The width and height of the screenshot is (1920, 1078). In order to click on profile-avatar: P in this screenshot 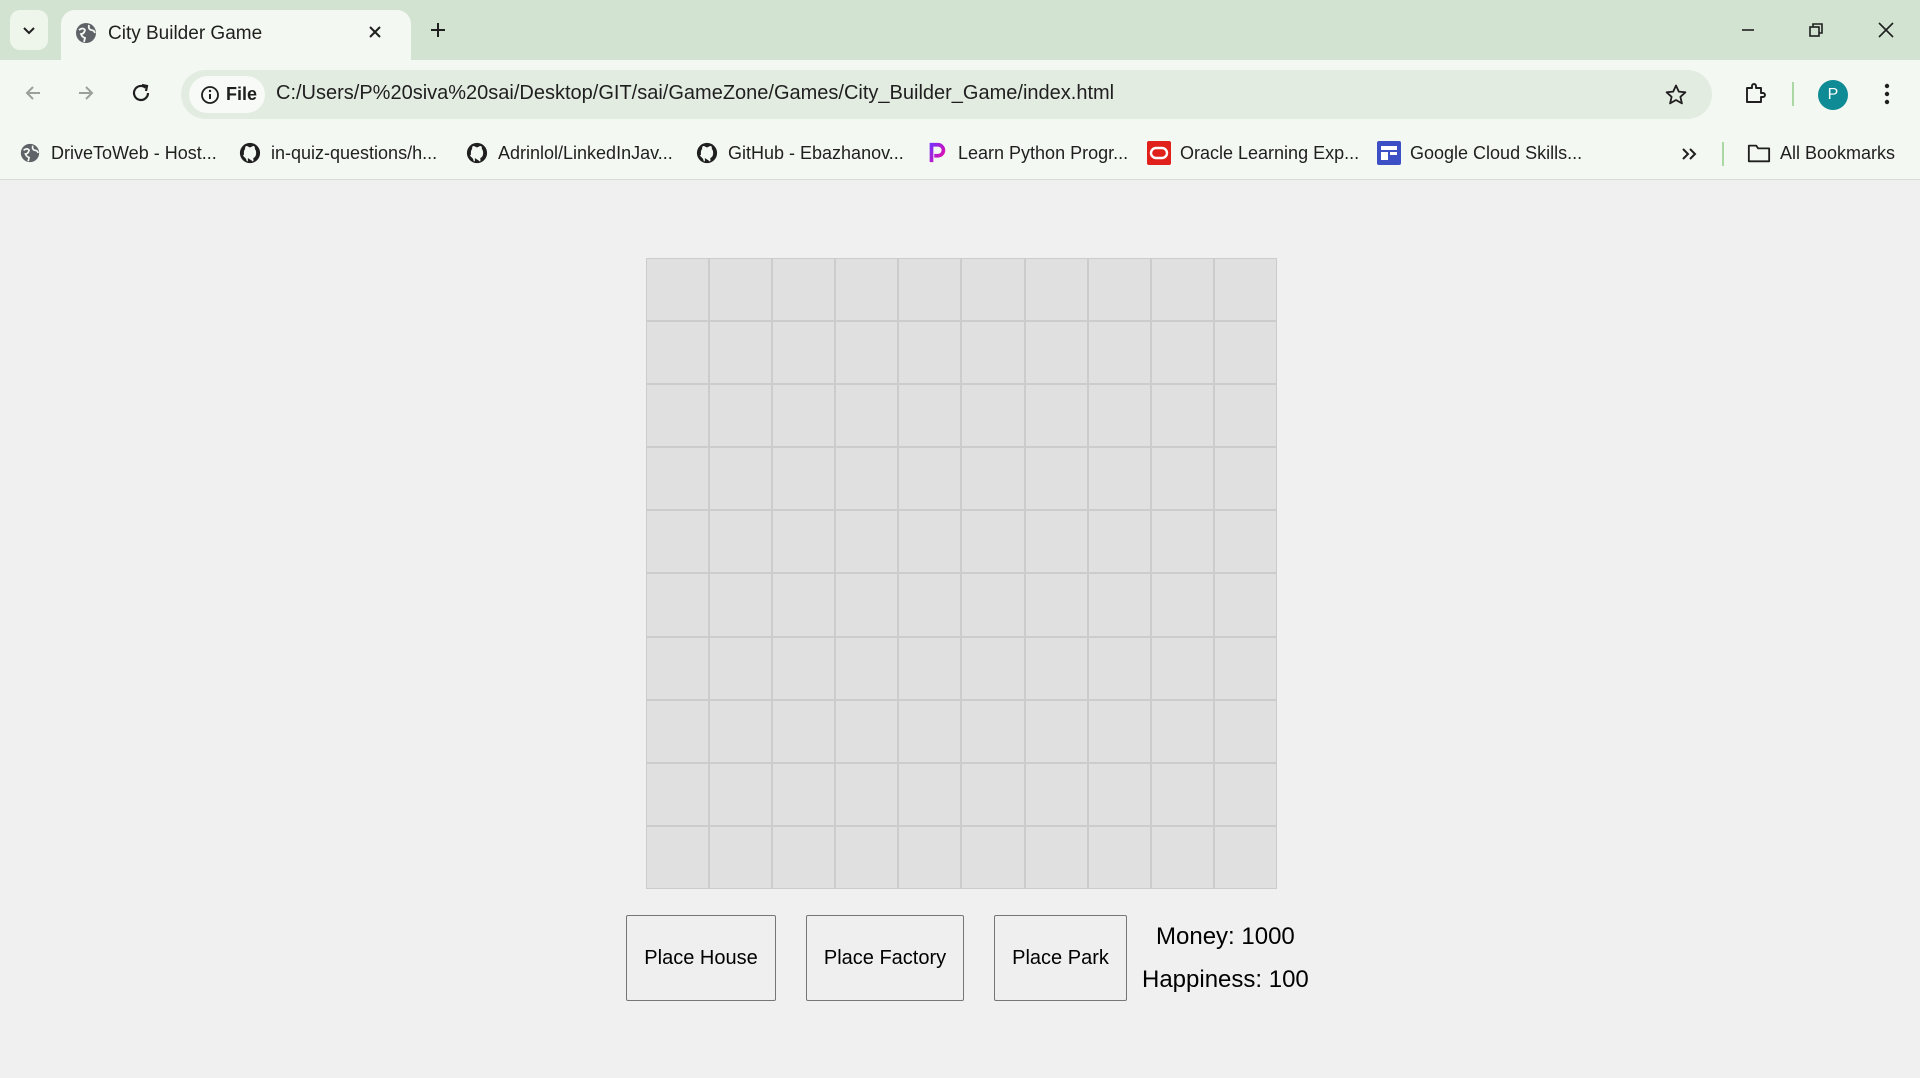, I will do `click(1833, 95)`.